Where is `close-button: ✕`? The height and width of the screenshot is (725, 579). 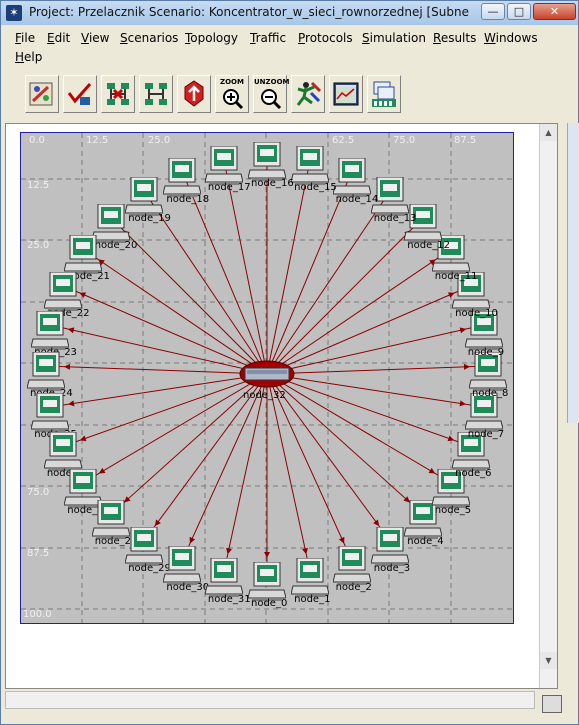 close-button: ✕ is located at coordinates (554, 11).